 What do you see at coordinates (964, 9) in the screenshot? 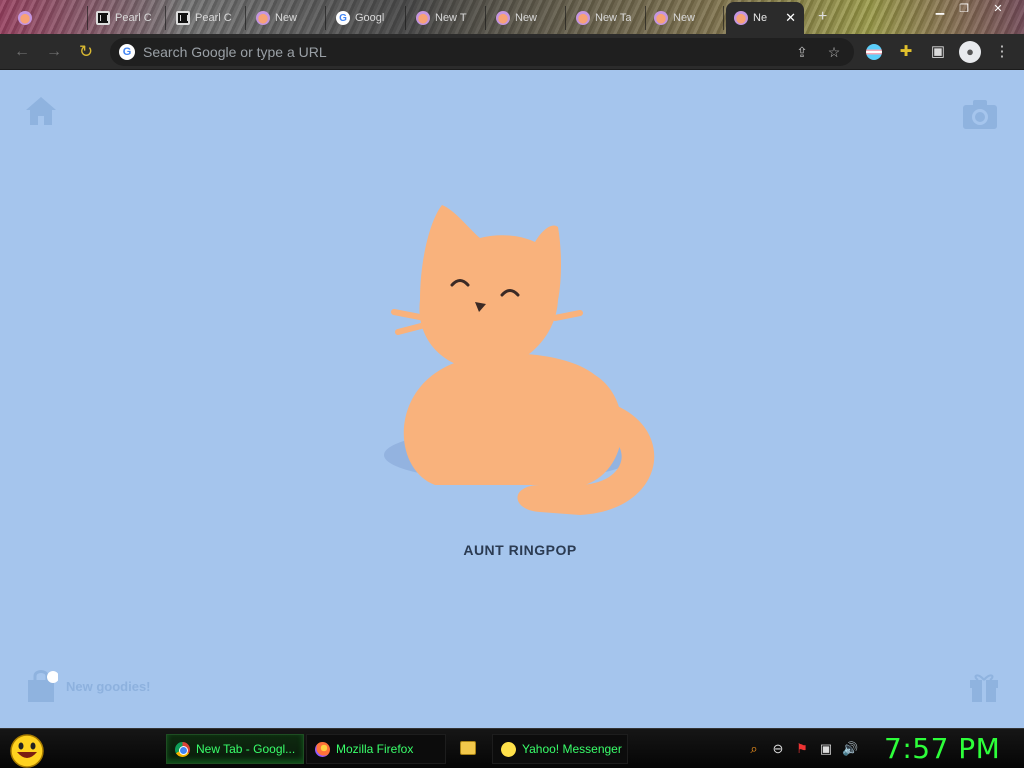
I see `restore-icon: ❐` at bounding box center [964, 9].